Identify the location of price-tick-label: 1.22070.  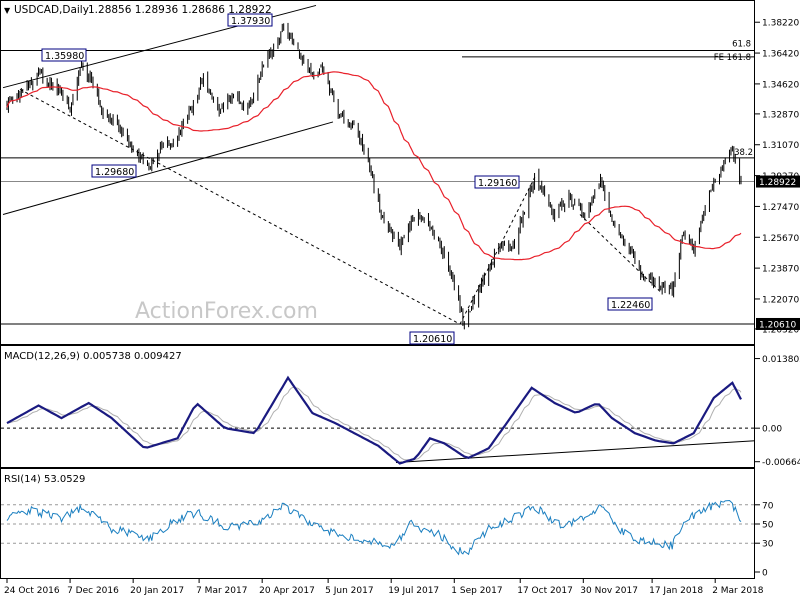
(780, 300).